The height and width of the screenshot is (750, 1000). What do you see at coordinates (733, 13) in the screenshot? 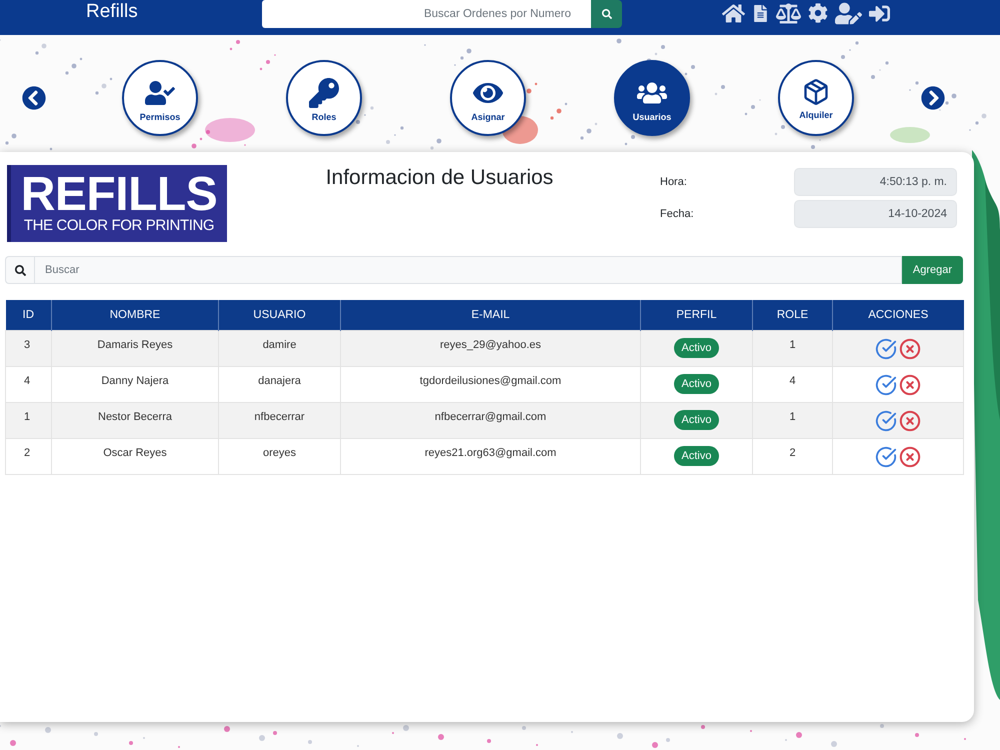
I see `home-icon` at bounding box center [733, 13].